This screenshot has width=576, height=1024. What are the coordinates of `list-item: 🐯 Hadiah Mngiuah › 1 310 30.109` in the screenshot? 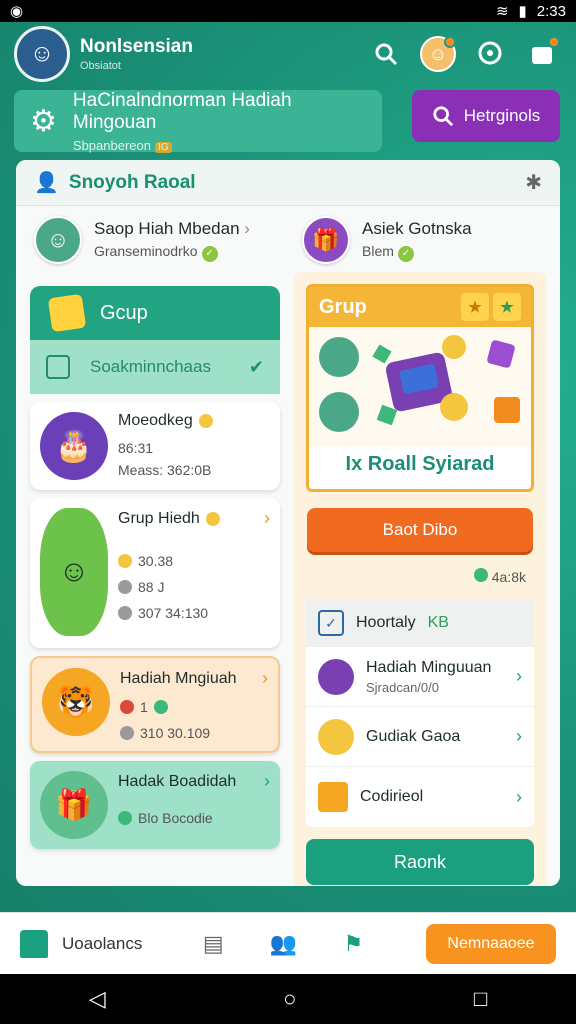 It's located at (155, 704).